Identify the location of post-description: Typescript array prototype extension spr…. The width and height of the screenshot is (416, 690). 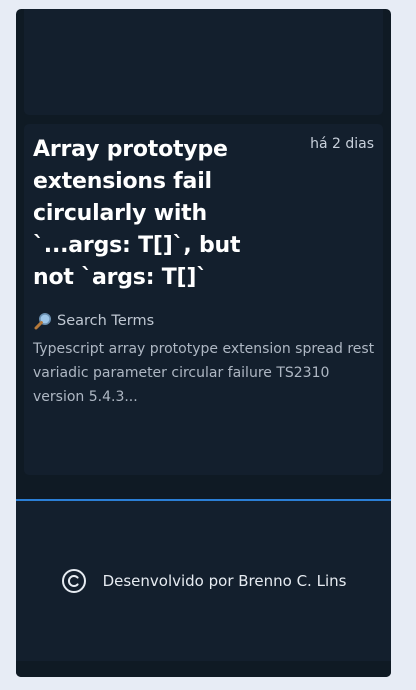
(204, 373).